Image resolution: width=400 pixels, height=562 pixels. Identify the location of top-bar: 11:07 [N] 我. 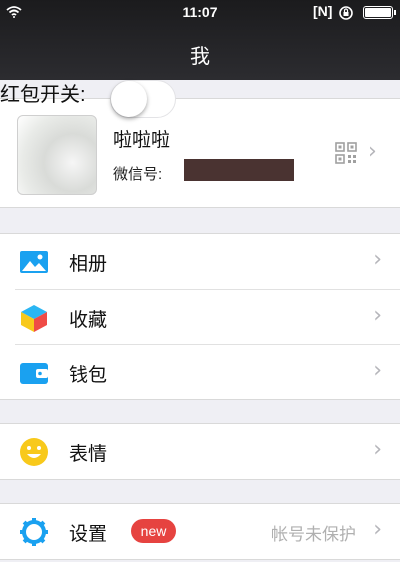
(200, 40).